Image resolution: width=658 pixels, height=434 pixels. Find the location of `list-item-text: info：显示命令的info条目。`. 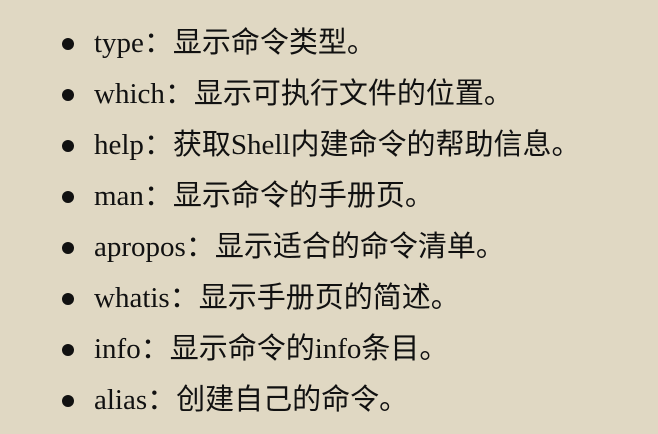

list-item-text: info：显示命令的info条目。 is located at coordinates (271, 349).